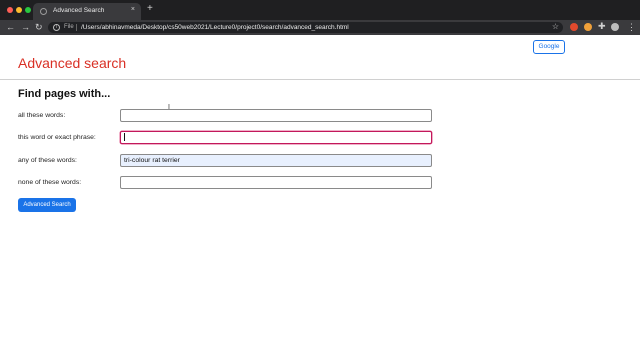 This screenshot has width=640, height=360. I want to click on back-arrow-icon: ←, so click(10, 27).